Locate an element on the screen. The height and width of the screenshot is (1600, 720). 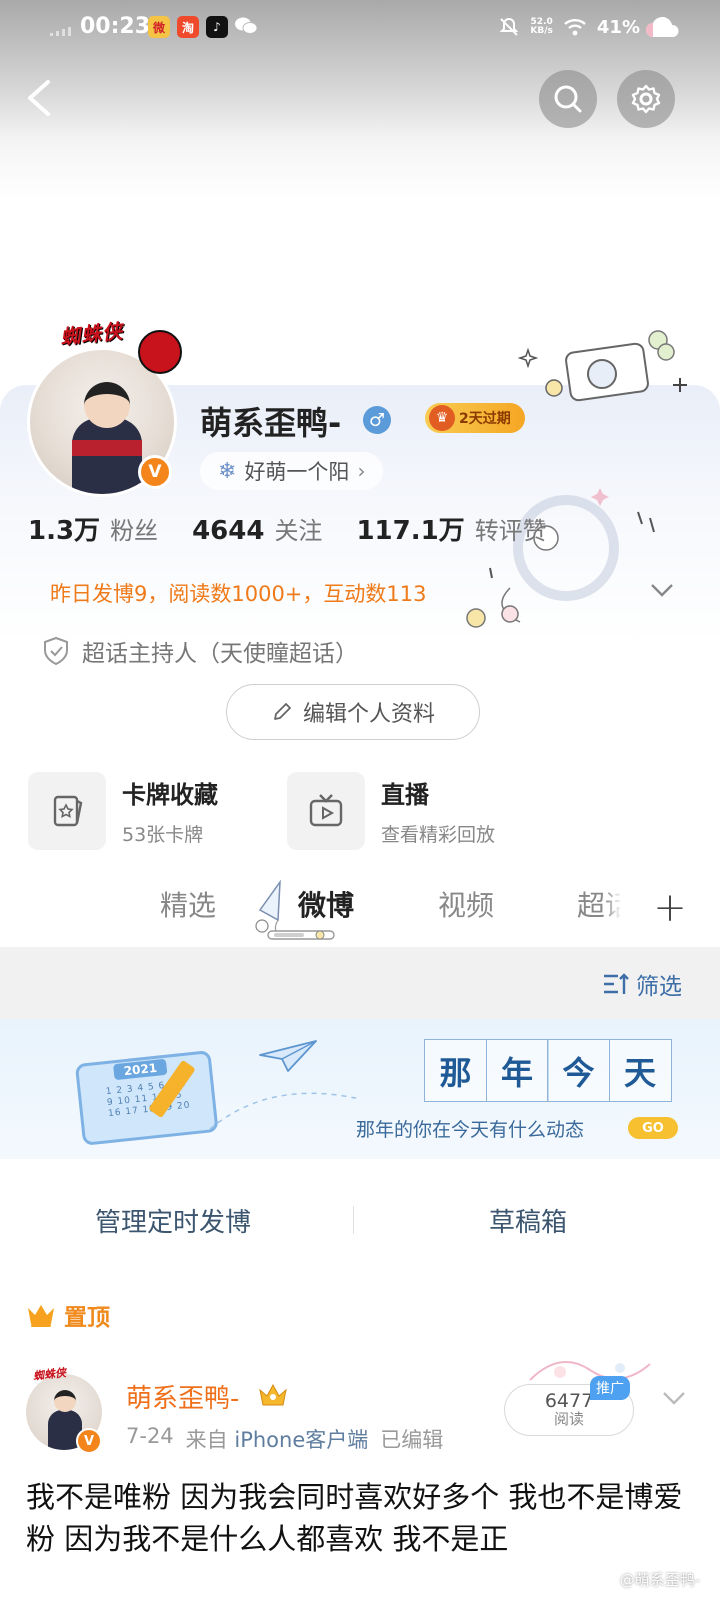
dashed-trail-icon is located at coordinates (285, 1111).